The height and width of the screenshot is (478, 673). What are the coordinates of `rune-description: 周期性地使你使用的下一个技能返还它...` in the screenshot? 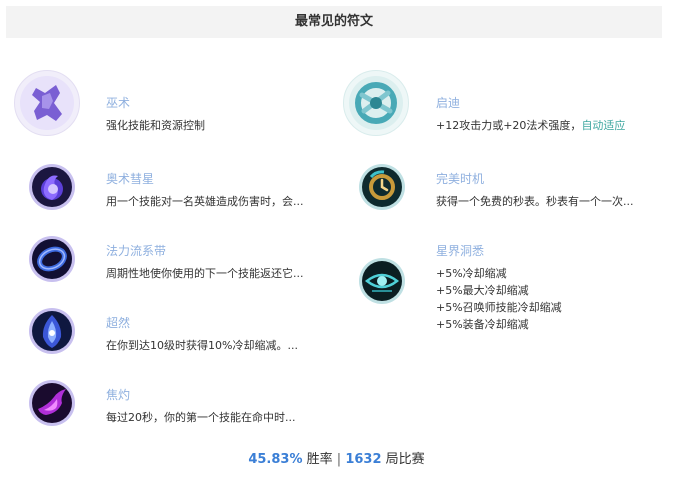 It's located at (205, 273).